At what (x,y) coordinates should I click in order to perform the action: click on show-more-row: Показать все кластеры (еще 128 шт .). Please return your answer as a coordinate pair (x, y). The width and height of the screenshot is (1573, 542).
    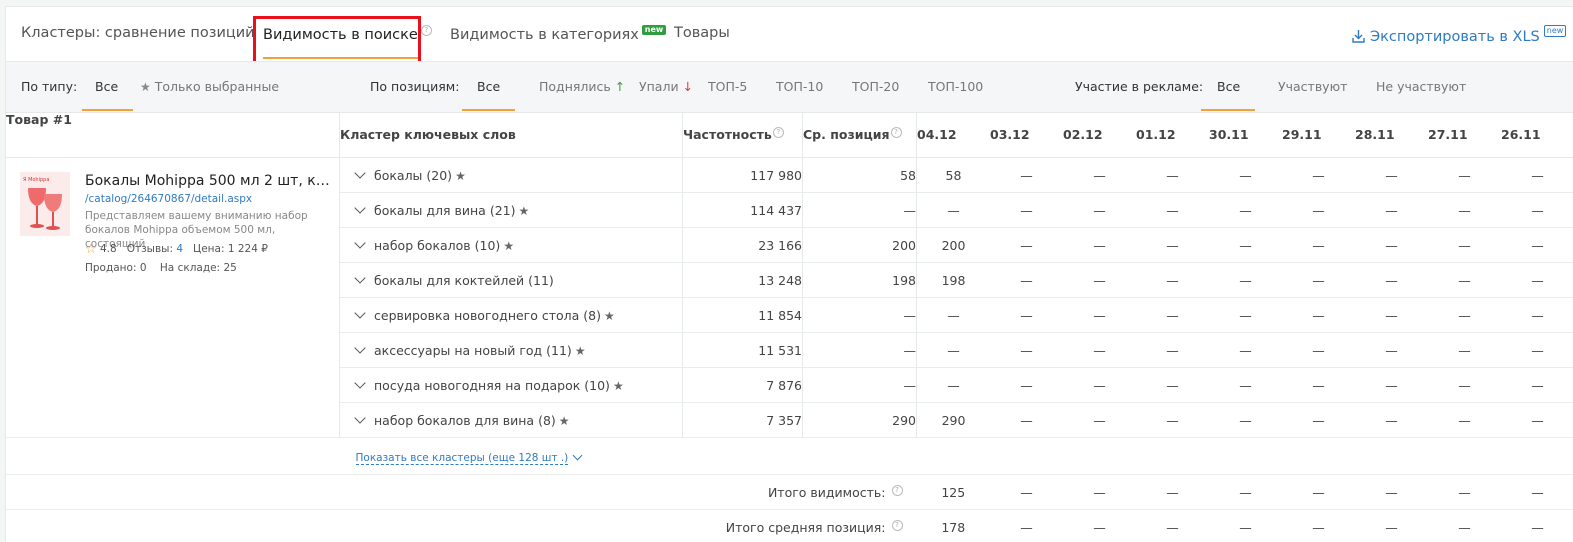
    Looking at the image, I should click on (789, 456).